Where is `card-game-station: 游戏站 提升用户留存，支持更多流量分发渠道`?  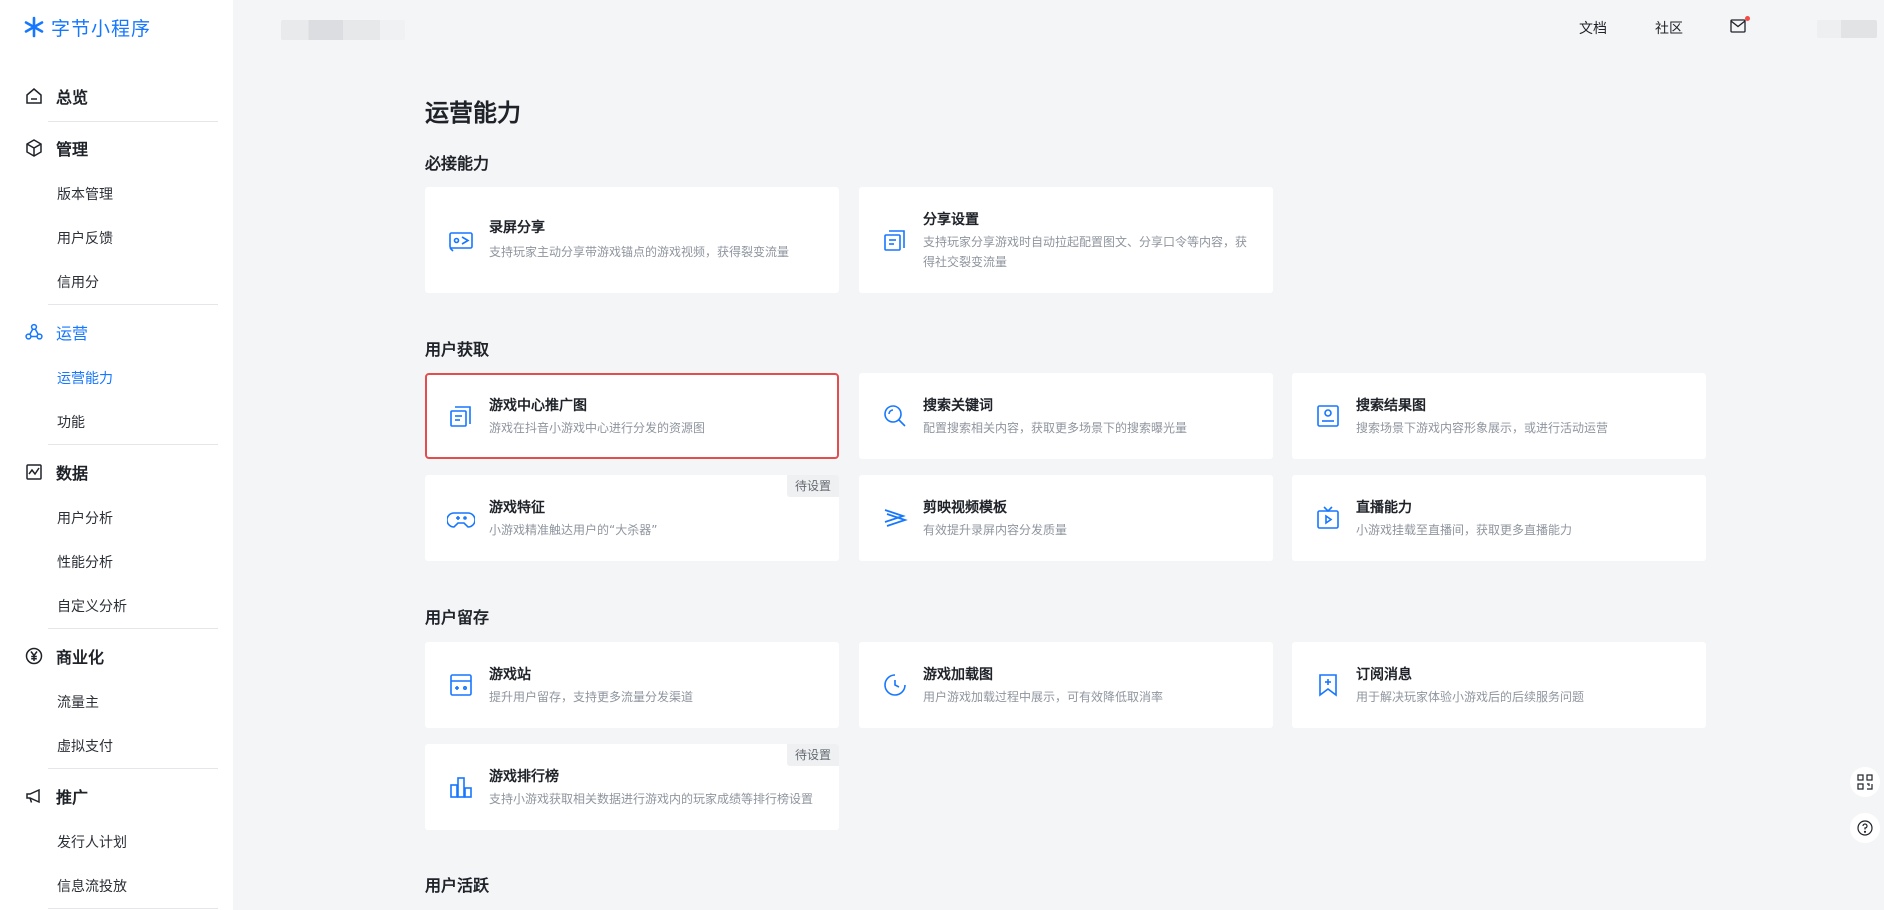 card-game-station: 游戏站 提升用户留存，支持更多流量分发渠道 is located at coordinates (632, 685).